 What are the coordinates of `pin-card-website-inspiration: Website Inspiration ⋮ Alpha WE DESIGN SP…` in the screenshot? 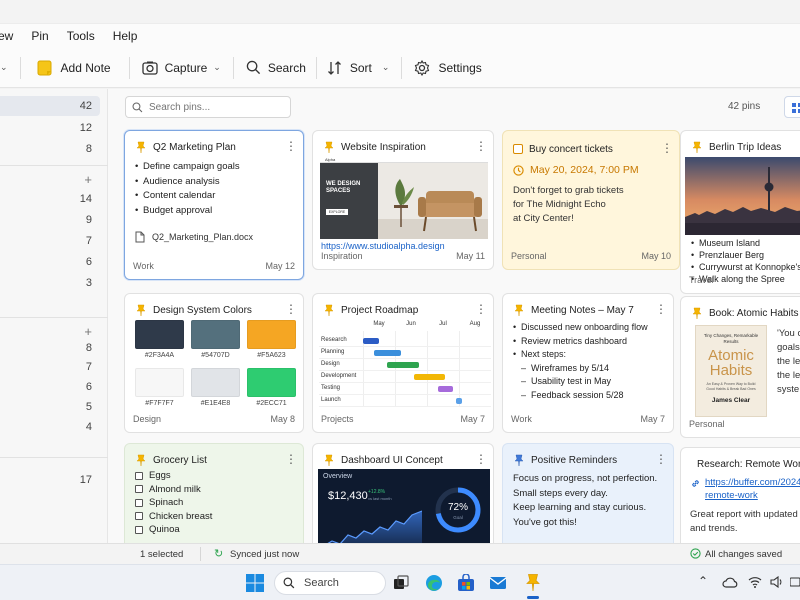 It's located at (403, 200).